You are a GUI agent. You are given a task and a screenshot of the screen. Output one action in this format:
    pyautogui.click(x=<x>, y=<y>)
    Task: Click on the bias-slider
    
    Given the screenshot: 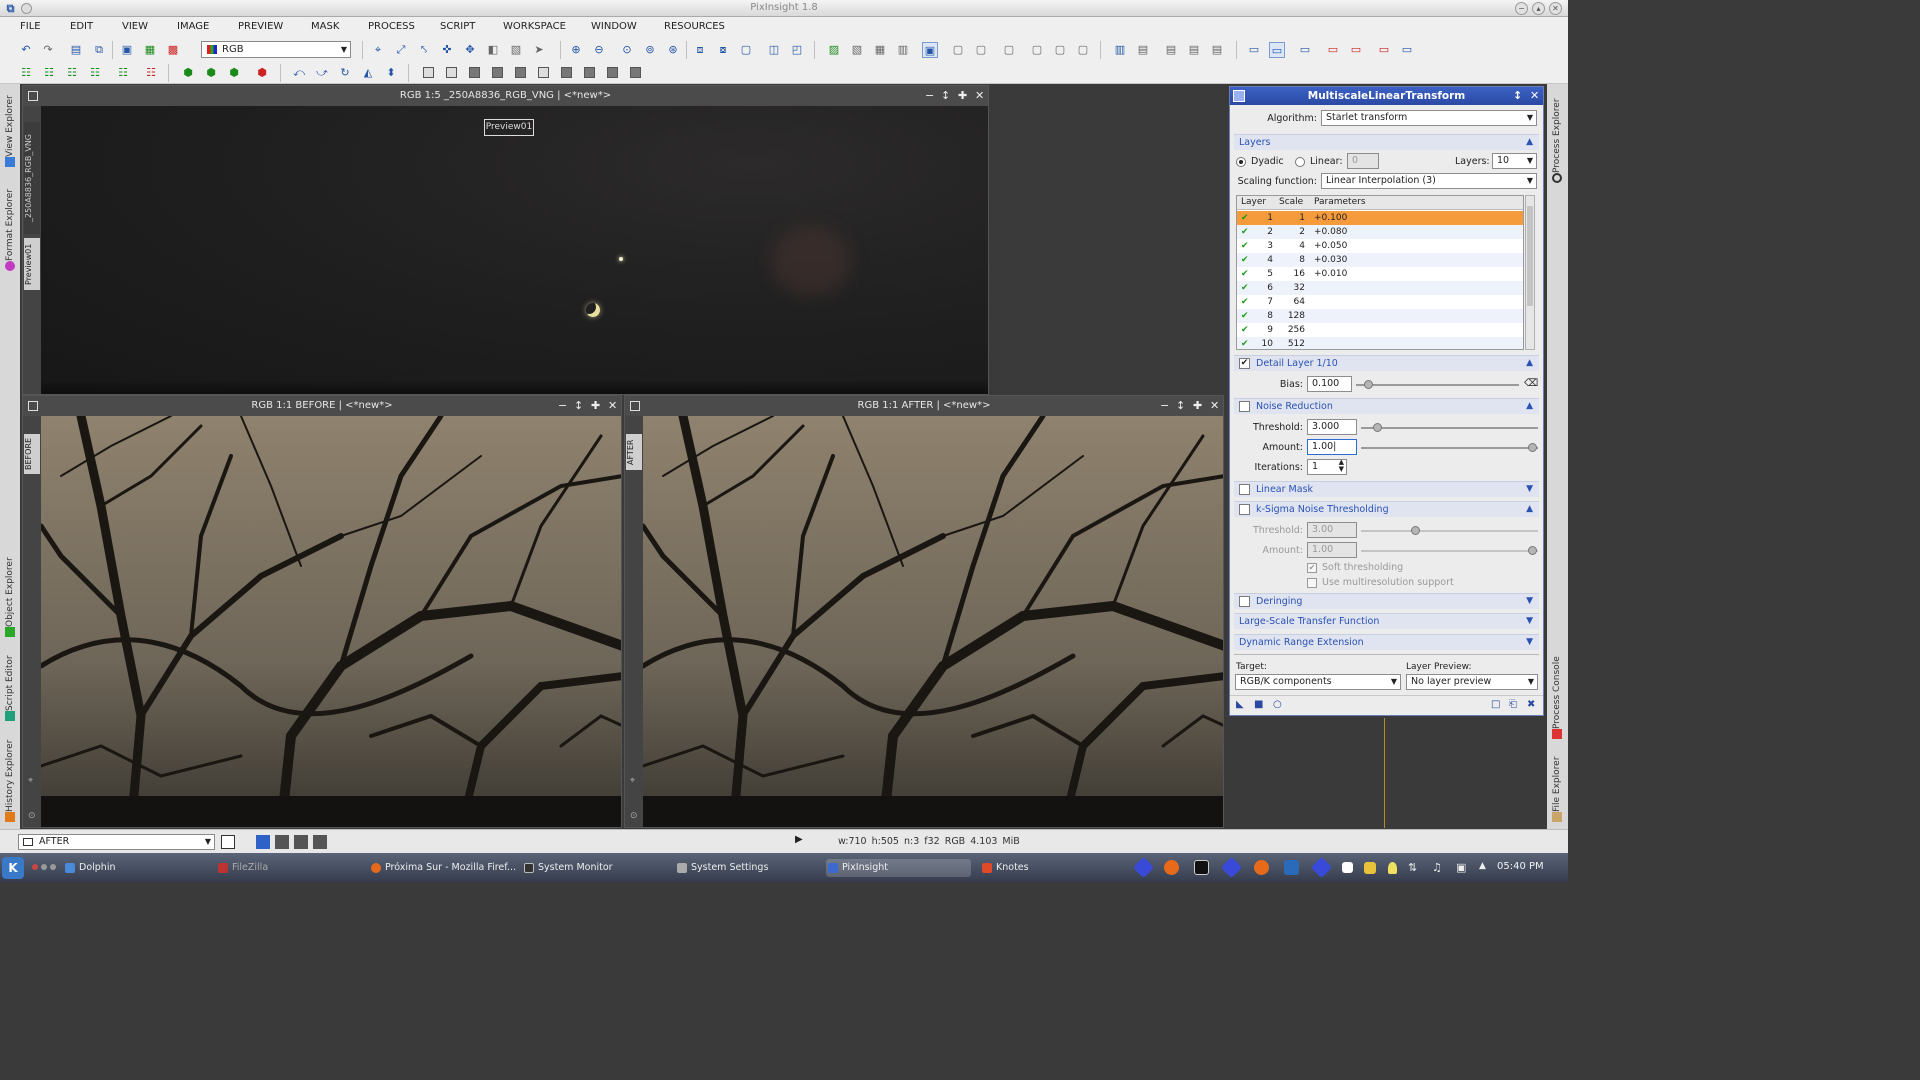 What is the action you would take?
    pyautogui.click(x=1437, y=384)
    